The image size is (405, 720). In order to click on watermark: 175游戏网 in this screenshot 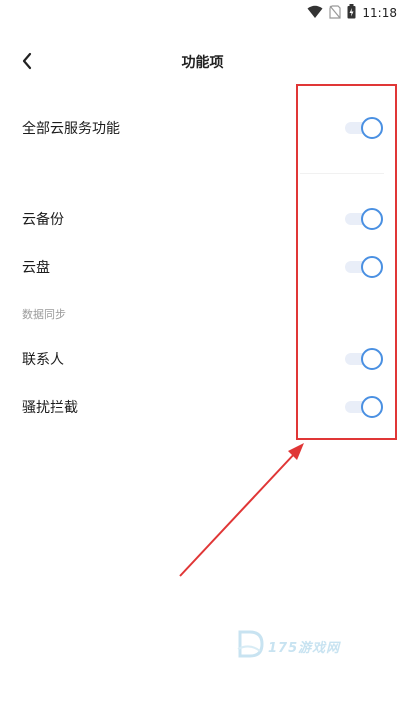, I will do `click(301, 646)`.